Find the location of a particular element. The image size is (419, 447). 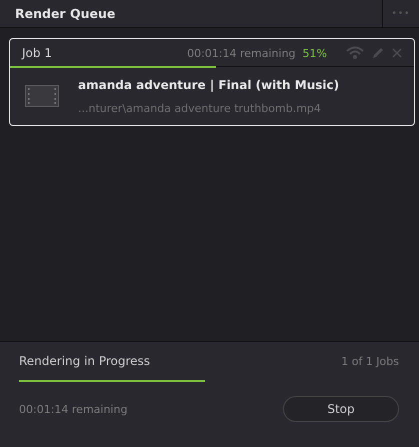

percent-complete: 51% is located at coordinates (314, 53).